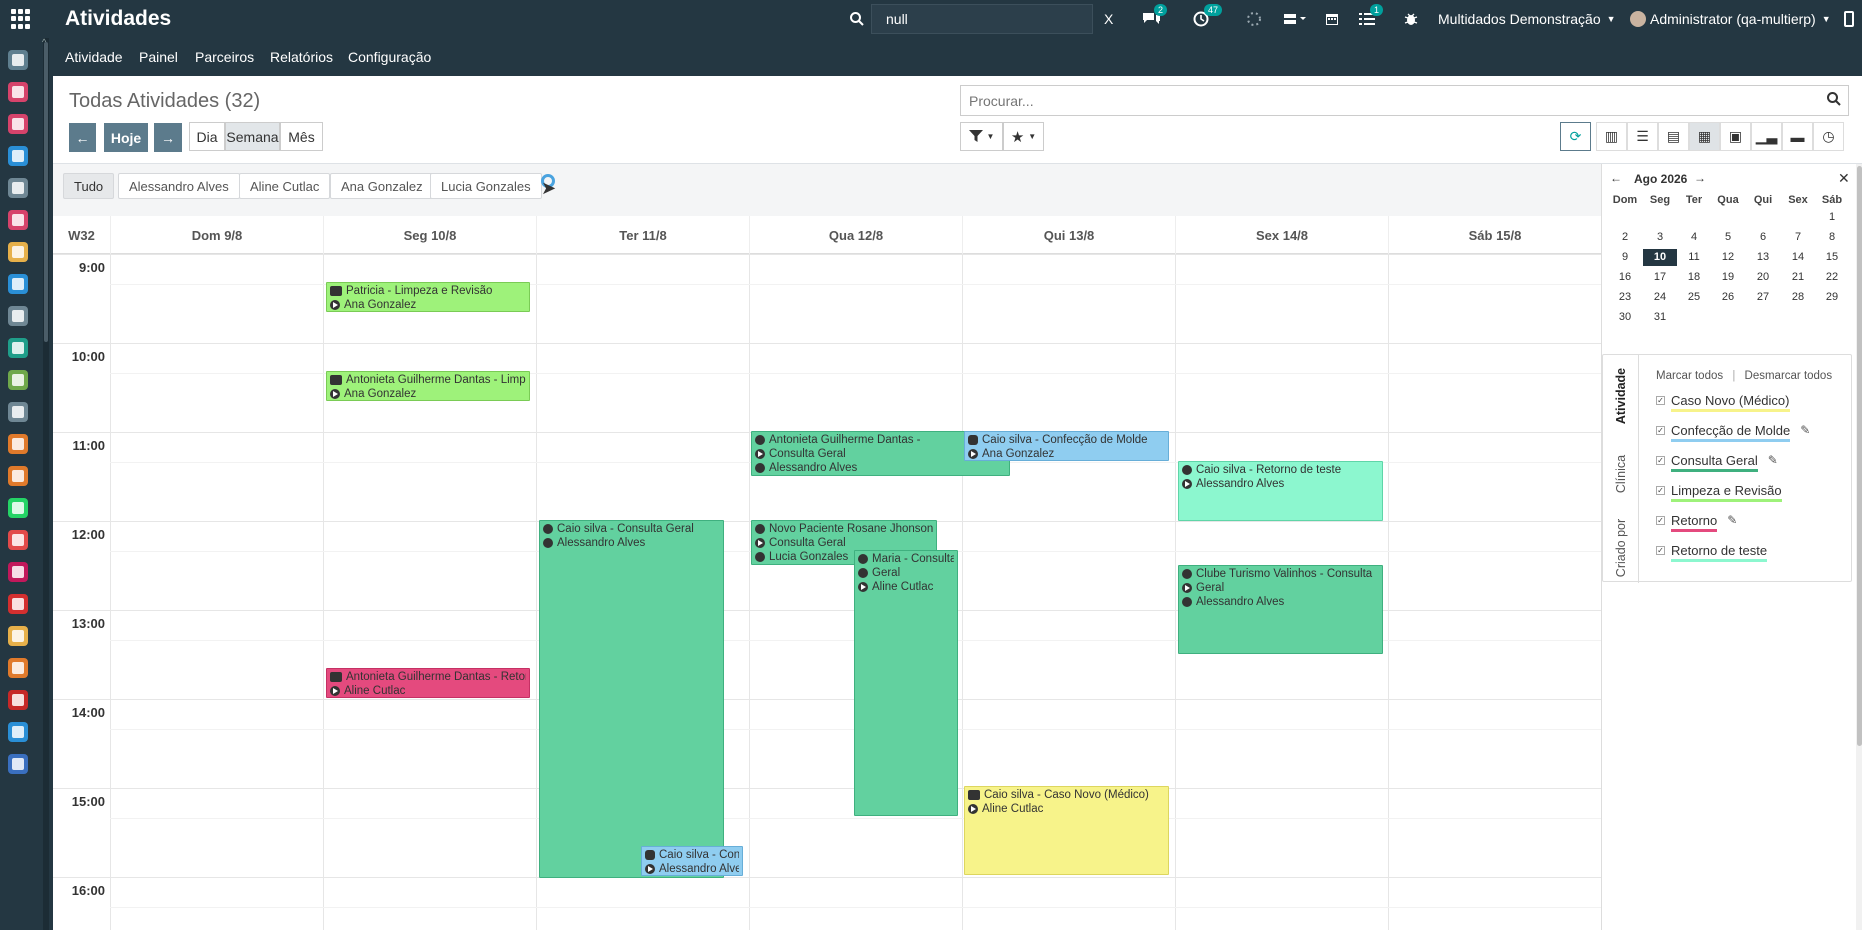  Describe the element at coordinates (285, 186) in the screenshot. I see `chip-aline-cutlac: Aline Cutlac` at that location.